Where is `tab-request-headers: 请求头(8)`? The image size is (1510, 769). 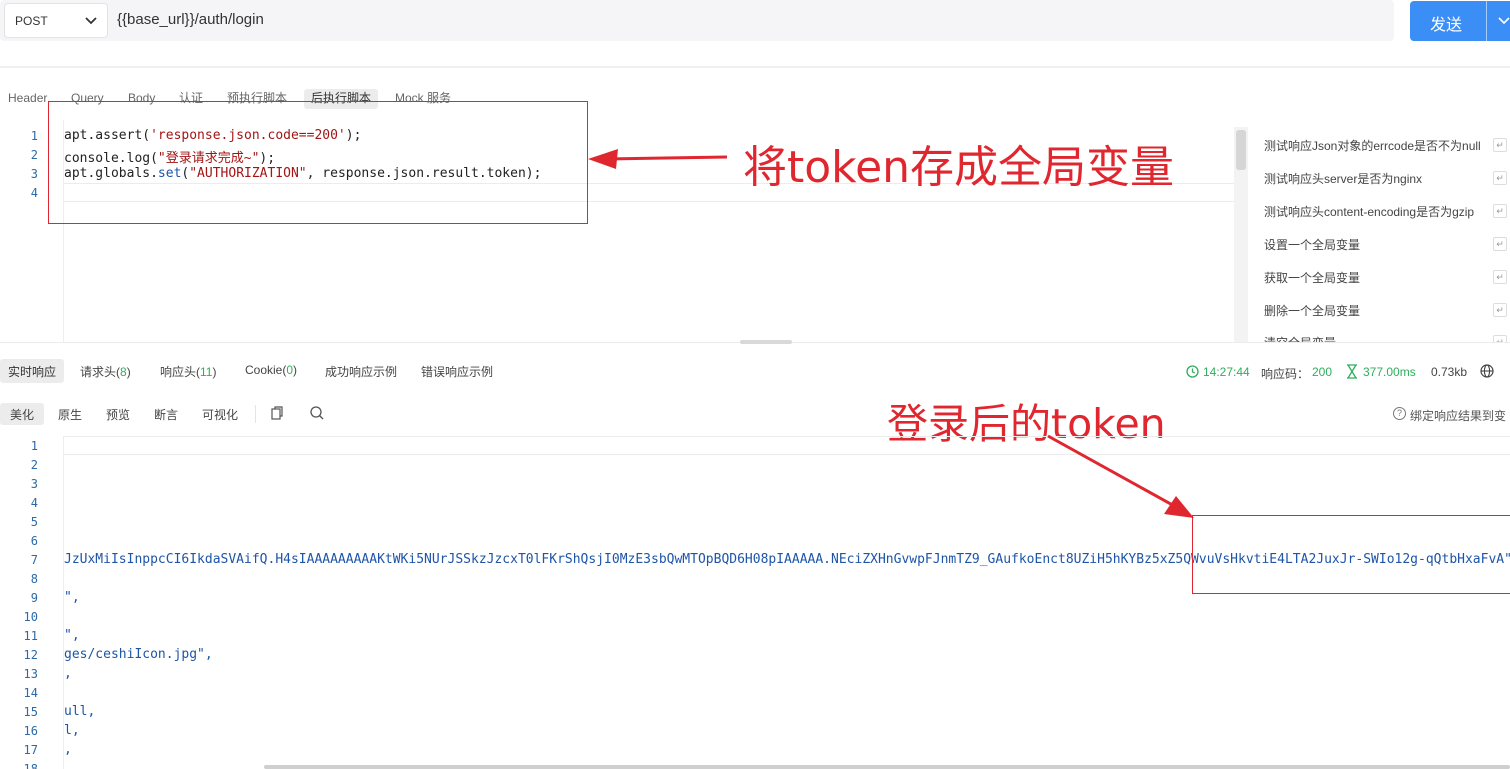
tab-request-headers: 请求头(8) is located at coordinates (105, 371).